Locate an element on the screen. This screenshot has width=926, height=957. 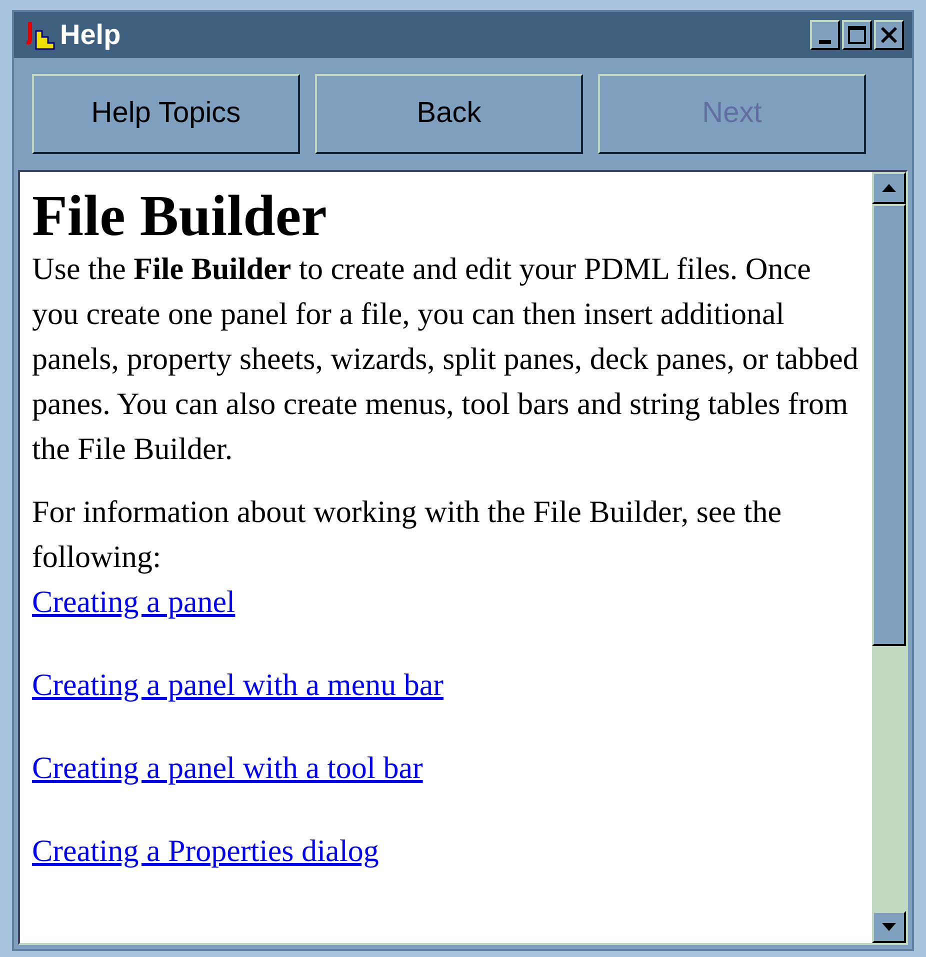
toolbar-button: Back is located at coordinates (449, 114).